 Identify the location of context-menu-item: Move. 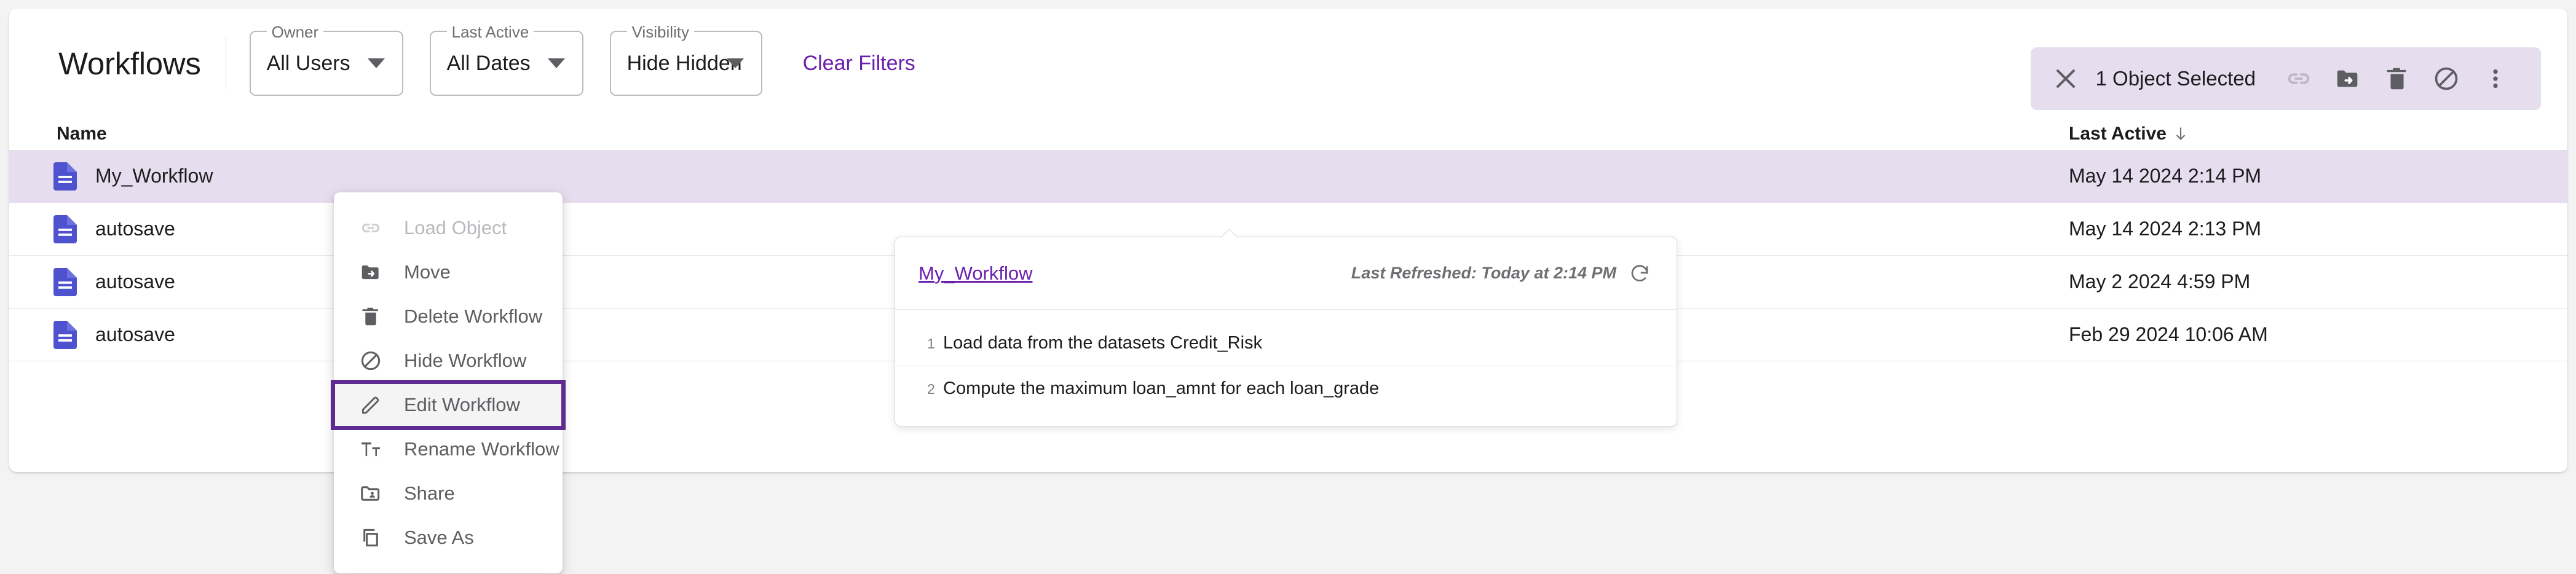
(448, 272).